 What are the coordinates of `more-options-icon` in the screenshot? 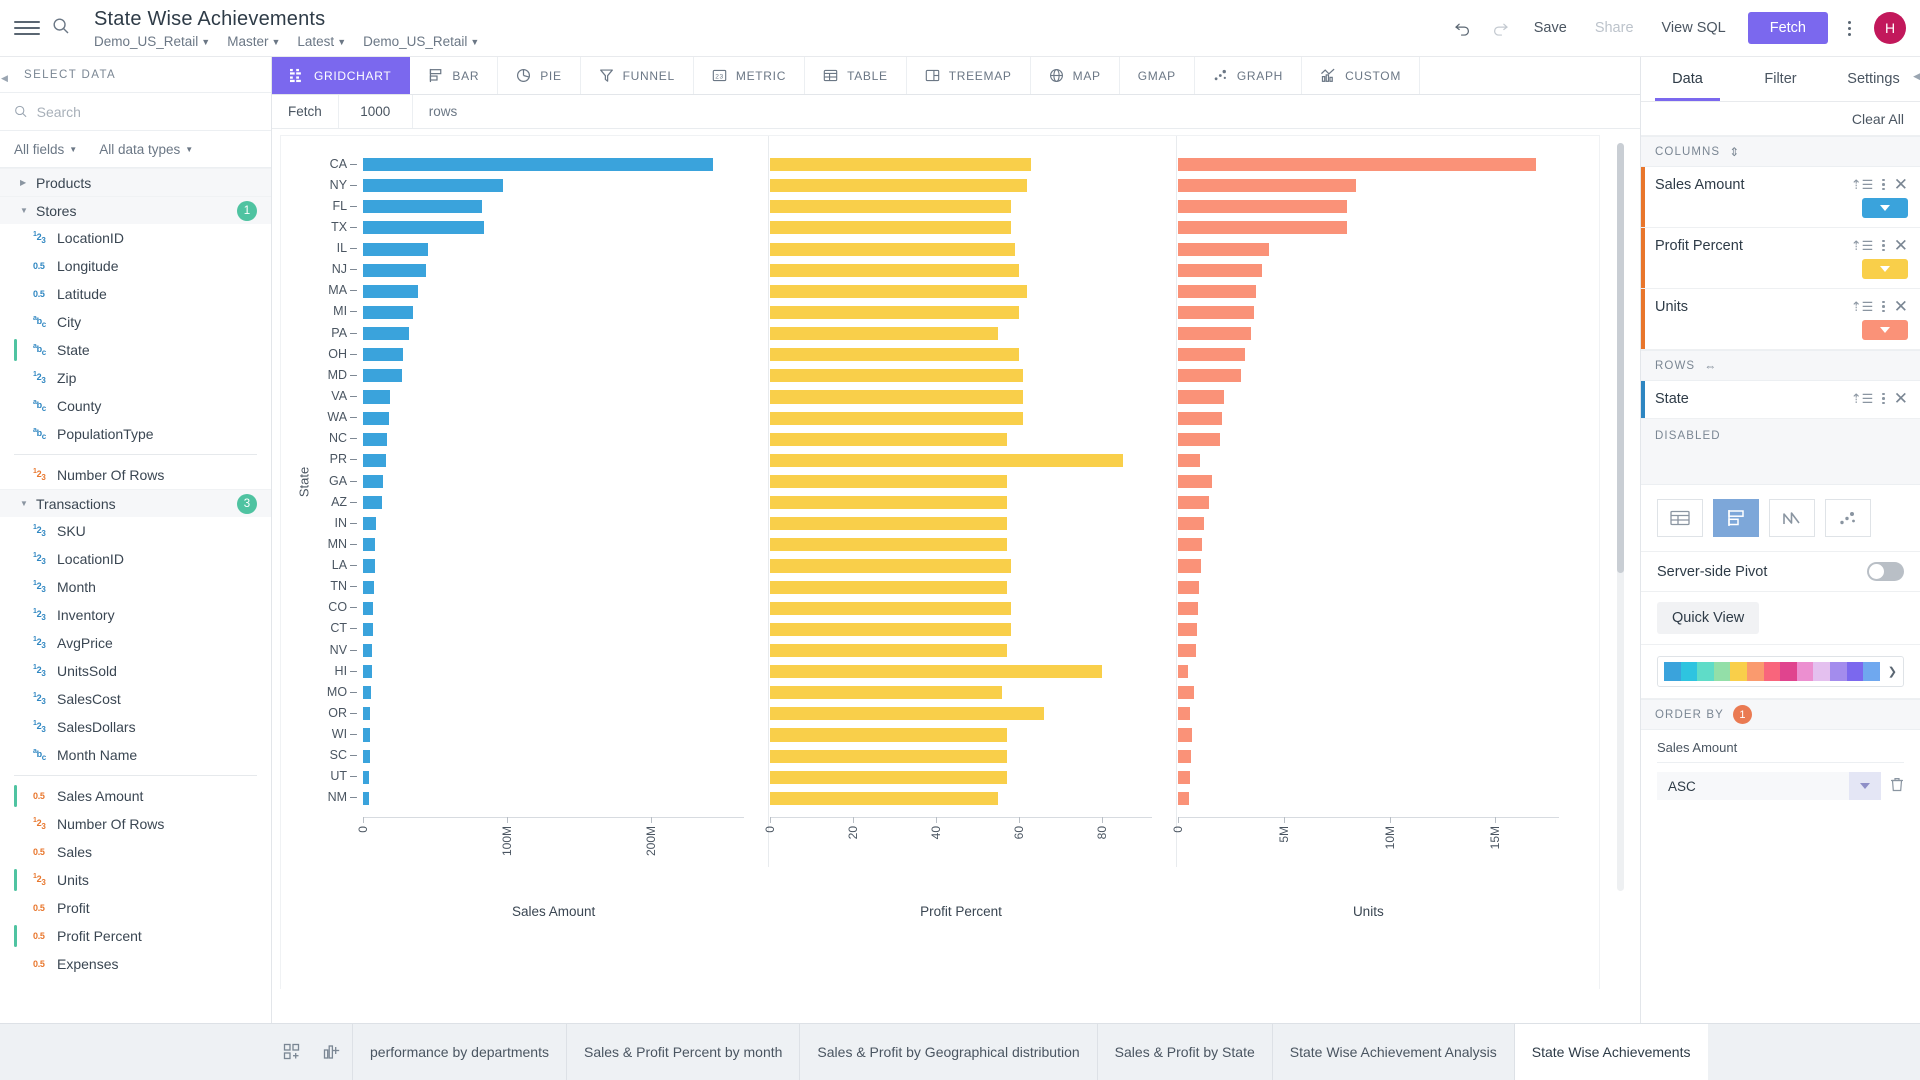 It's located at (1849, 28).